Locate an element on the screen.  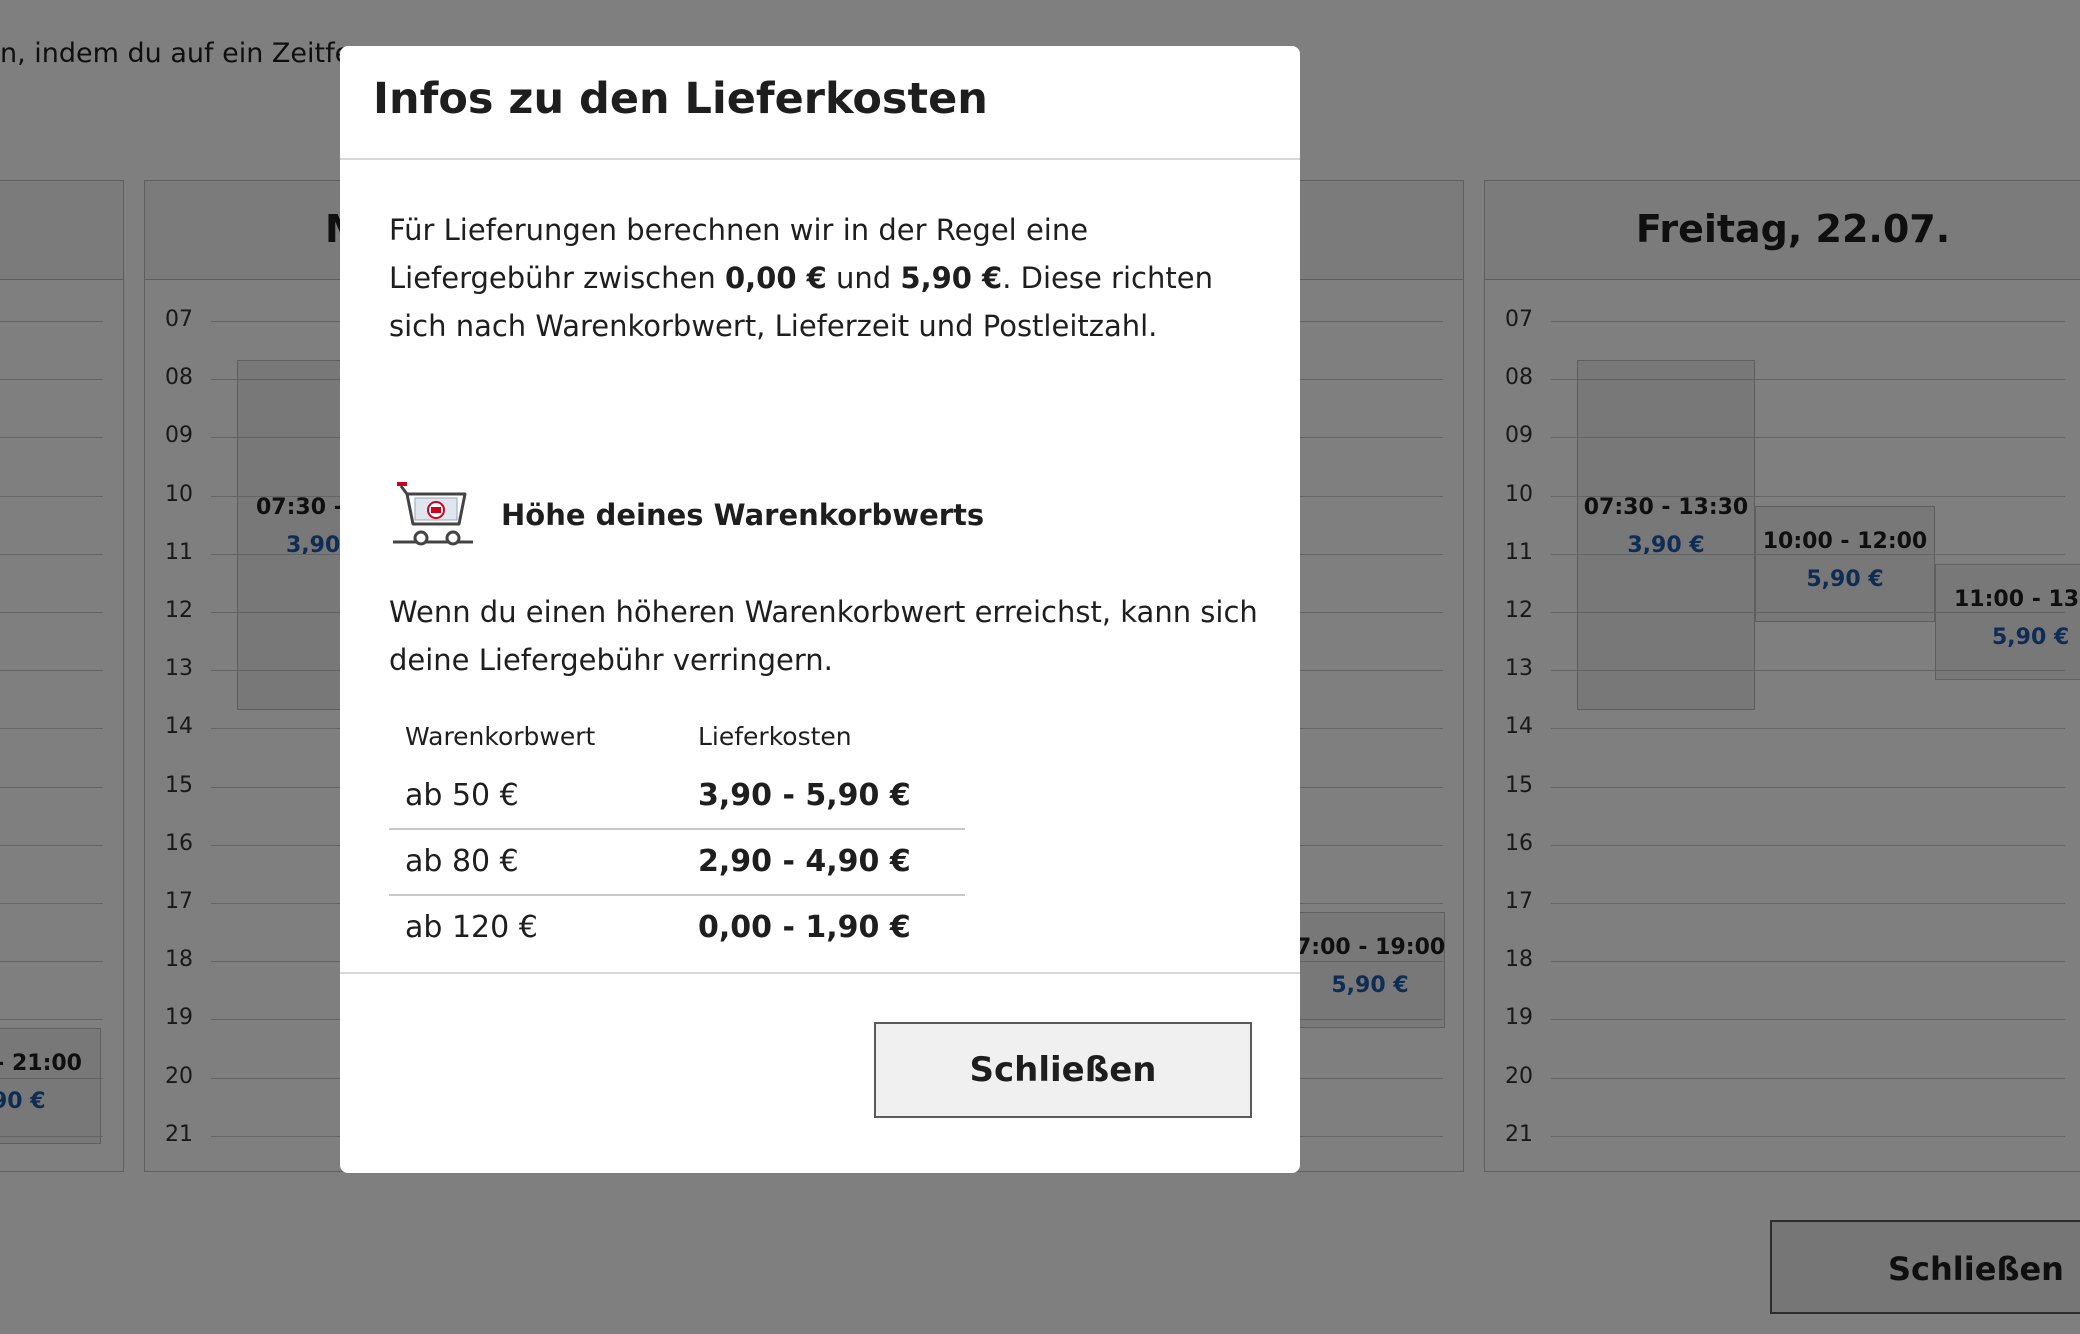
table-row: ab 80 € 2,90 - 4,90 € is located at coordinates (677, 862).